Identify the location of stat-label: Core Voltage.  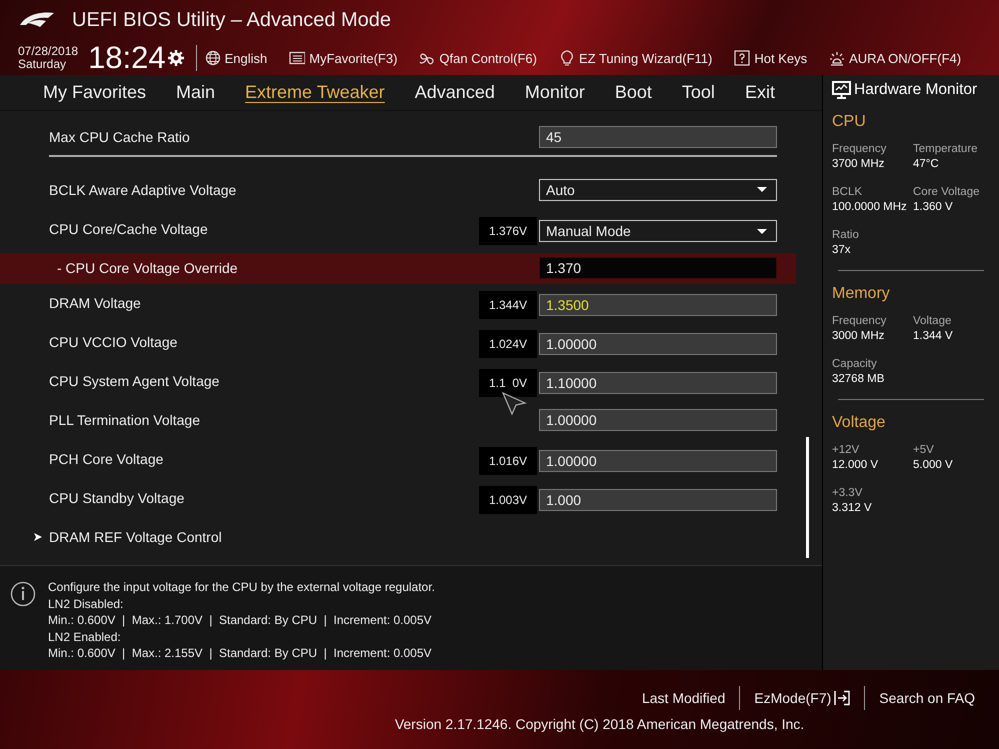
(946, 192).